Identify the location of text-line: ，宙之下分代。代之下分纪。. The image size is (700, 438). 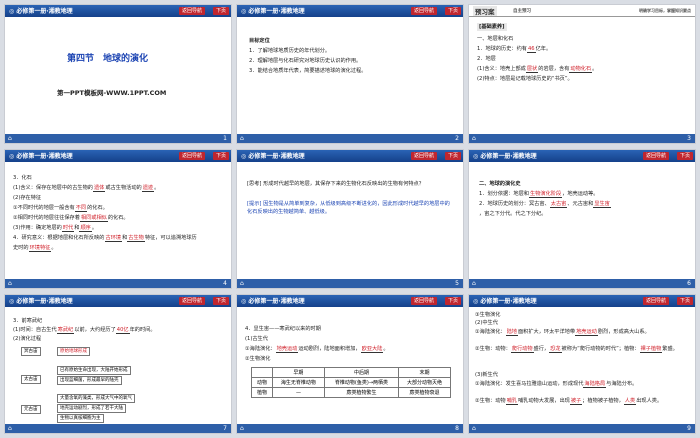
(513, 214).